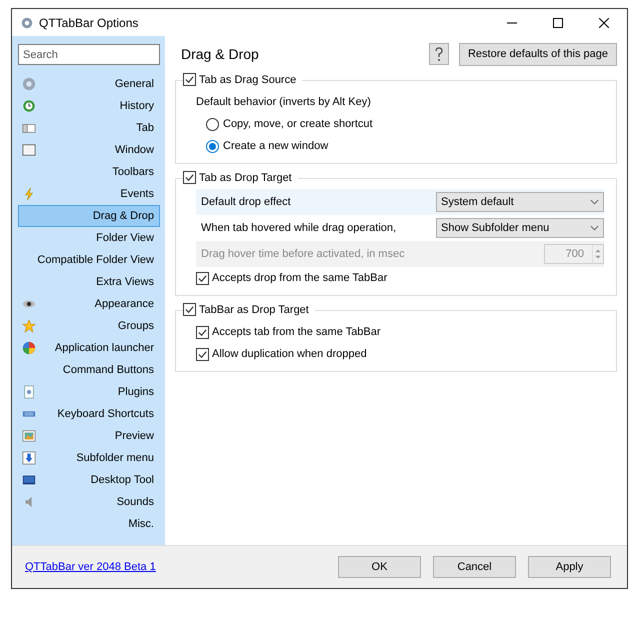  I want to click on tab-icon, so click(29, 128).